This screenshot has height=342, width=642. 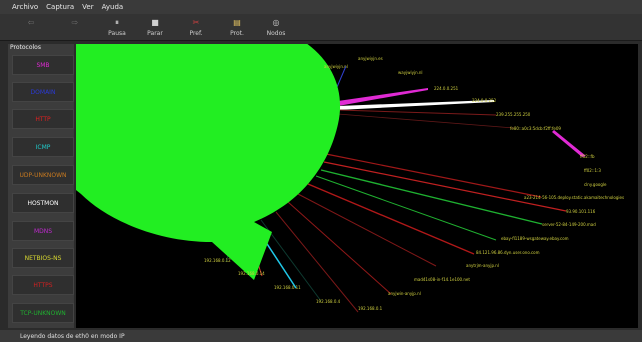 I want to click on node-label: anyjwiyjn.es, so click(x=370, y=58).